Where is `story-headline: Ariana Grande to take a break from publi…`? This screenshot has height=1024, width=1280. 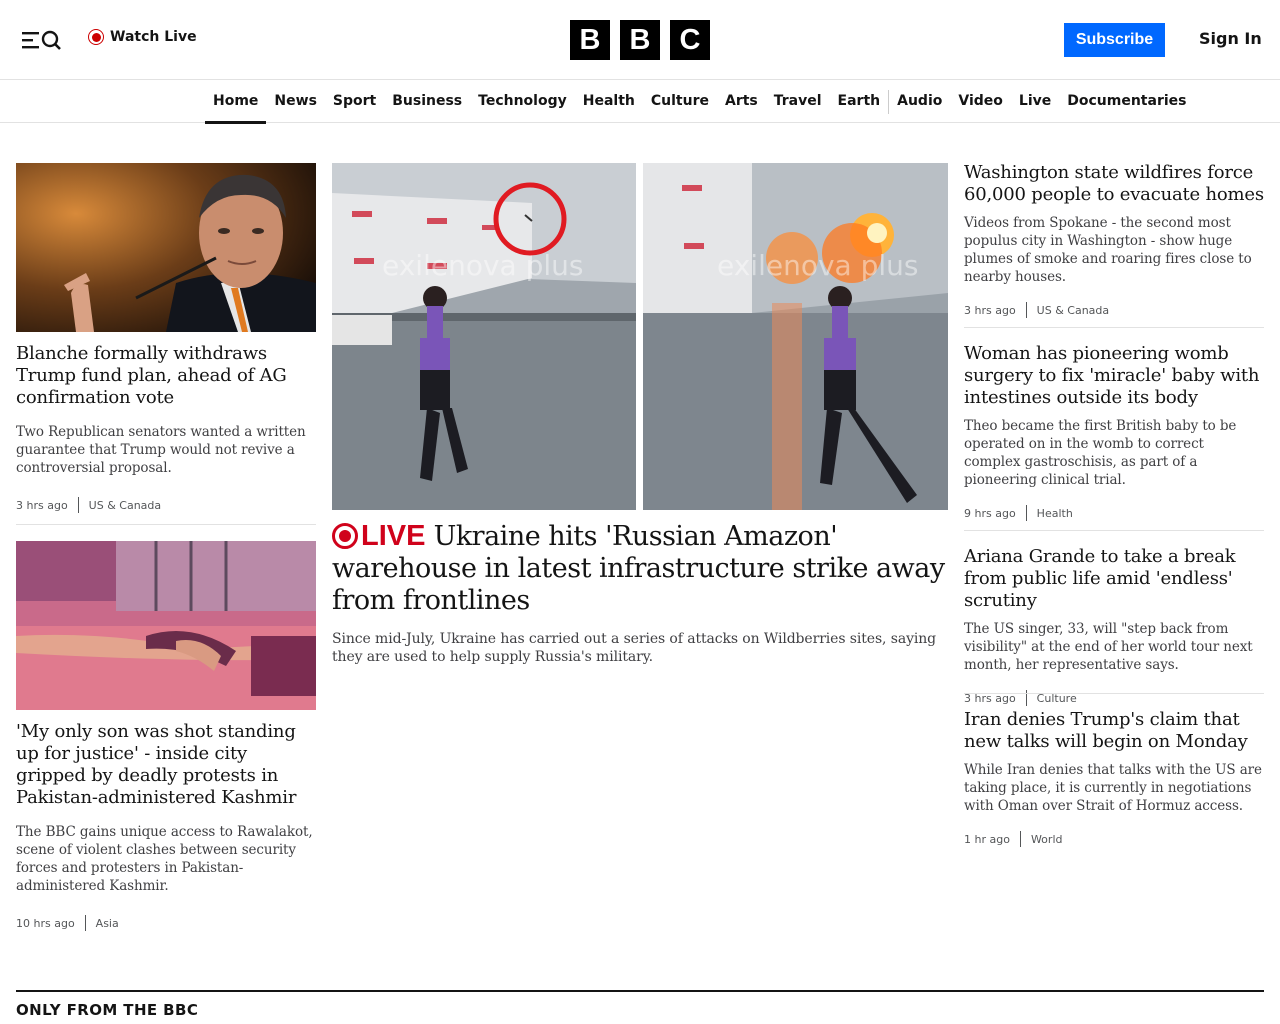 story-headline: Ariana Grande to take a break from publi… is located at coordinates (1114, 579).